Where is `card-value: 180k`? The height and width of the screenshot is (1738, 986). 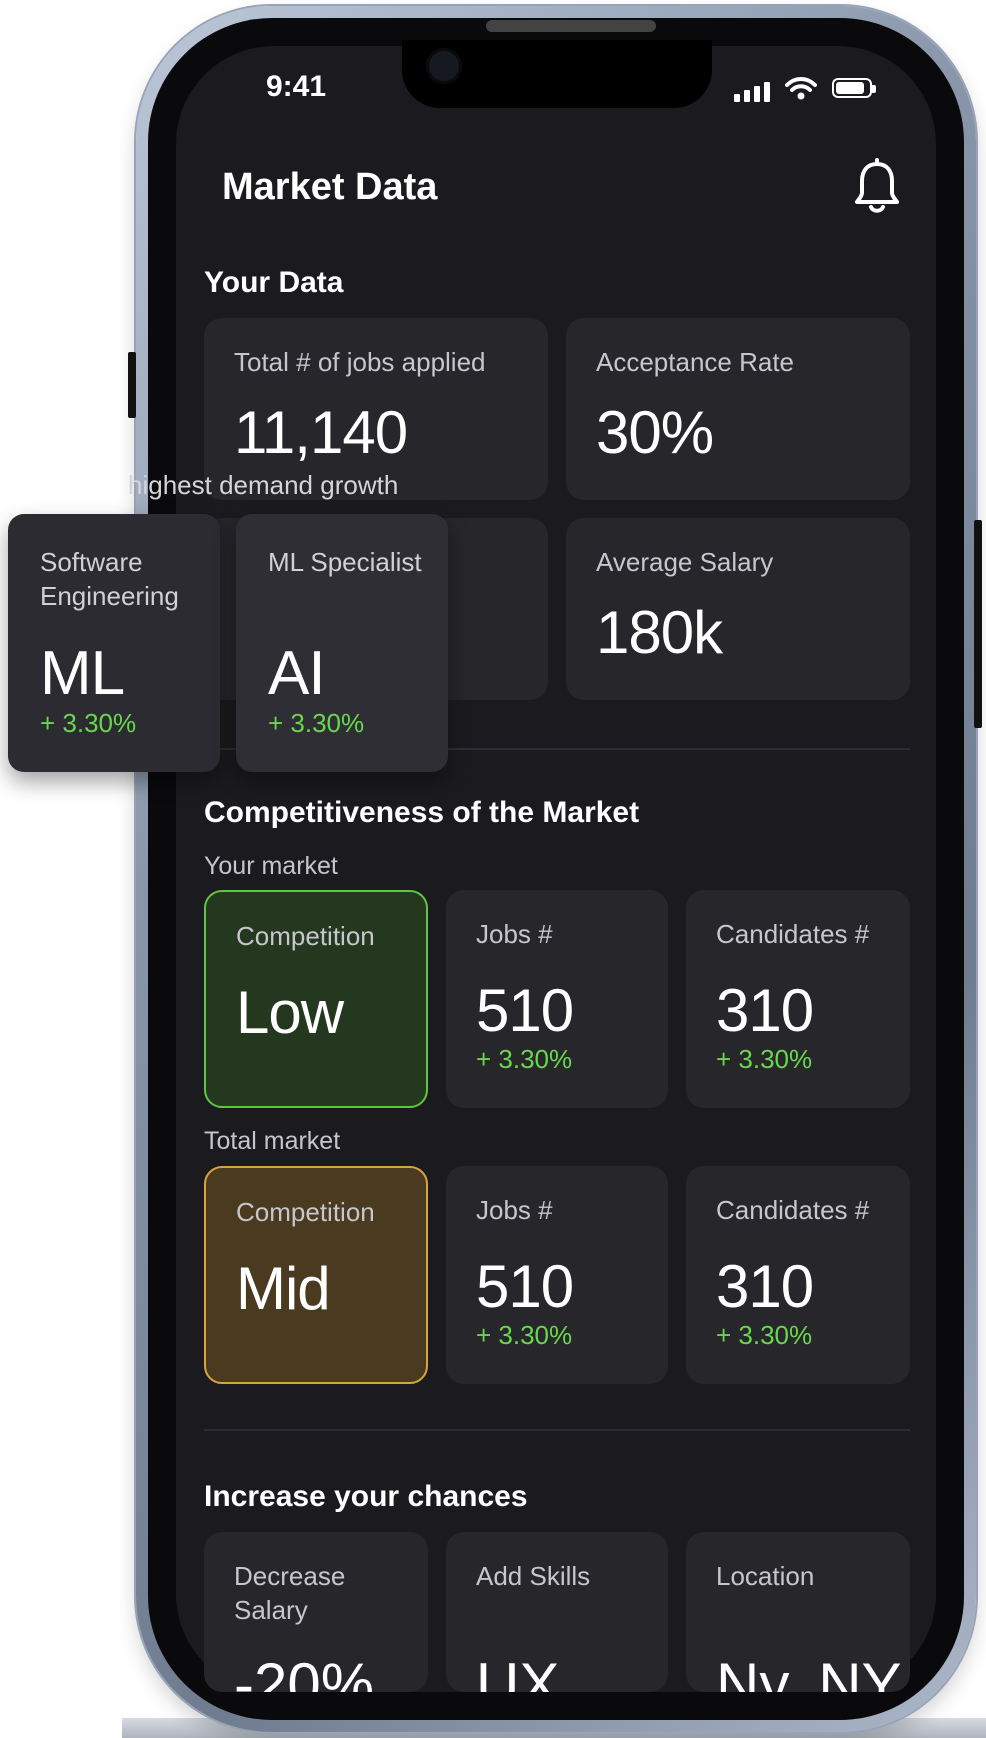 card-value: 180k is located at coordinates (659, 632).